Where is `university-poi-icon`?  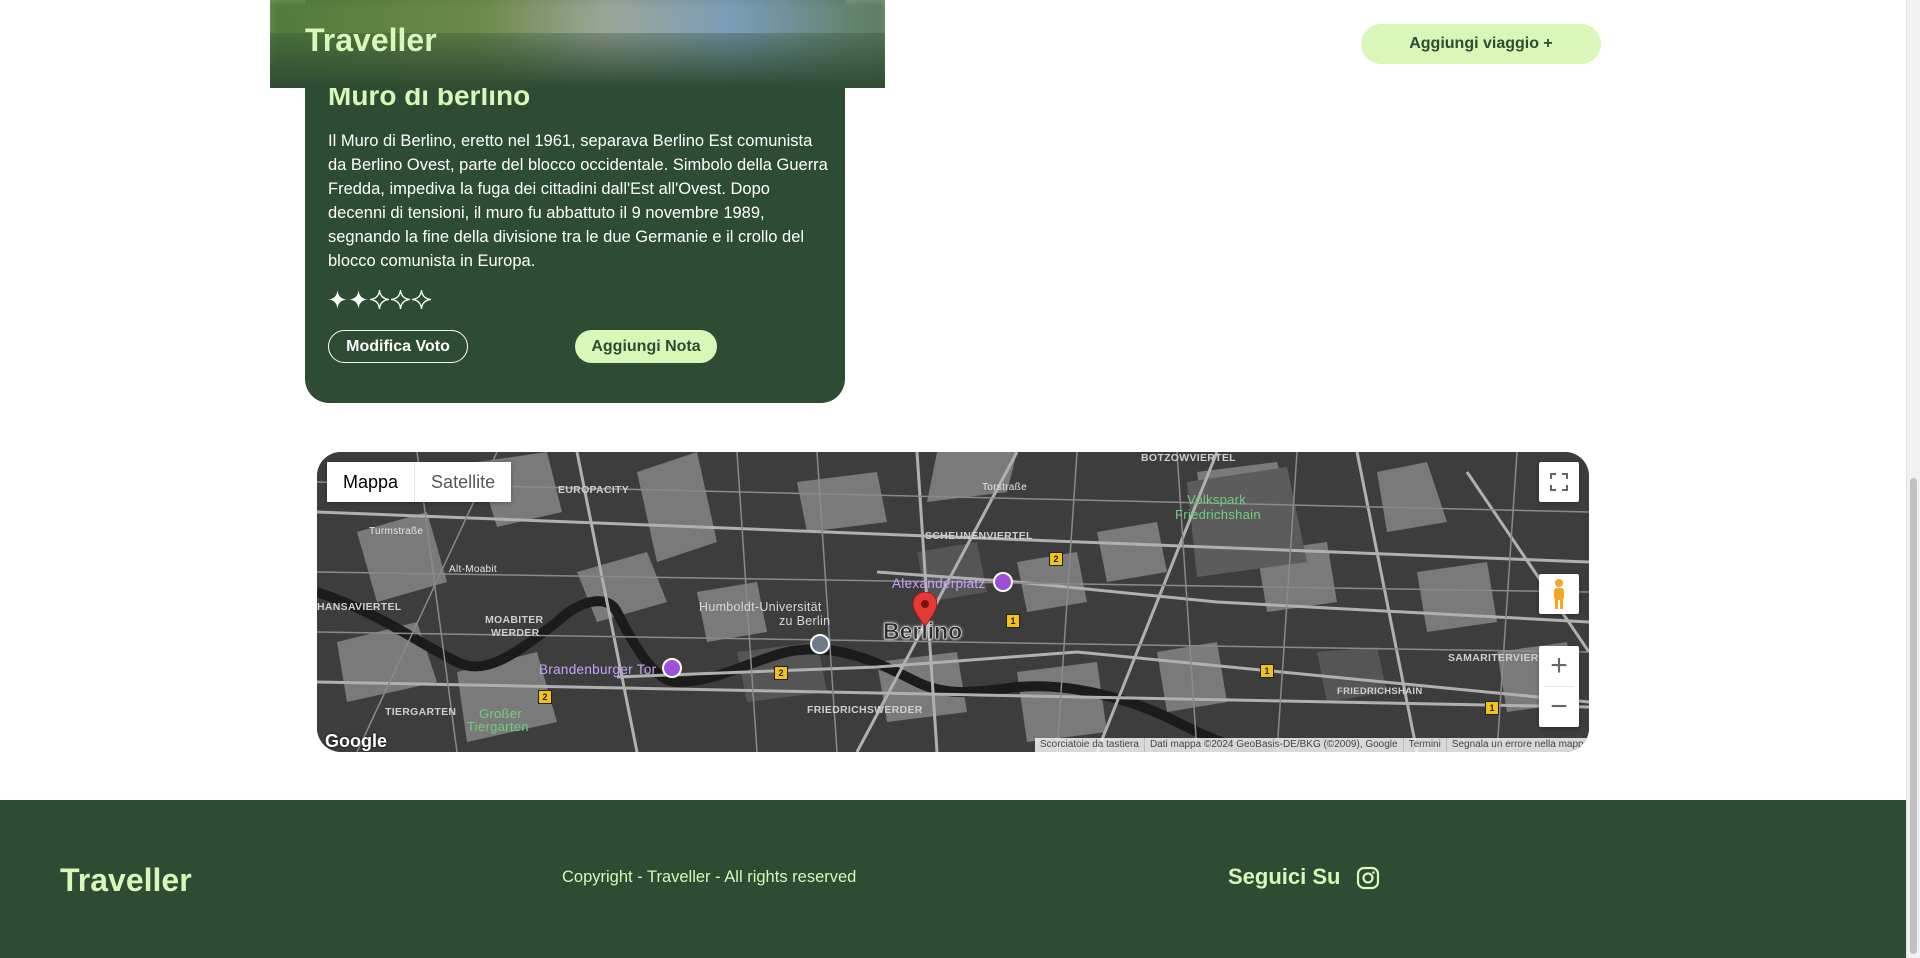 university-poi-icon is located at coordinates (820, 644).